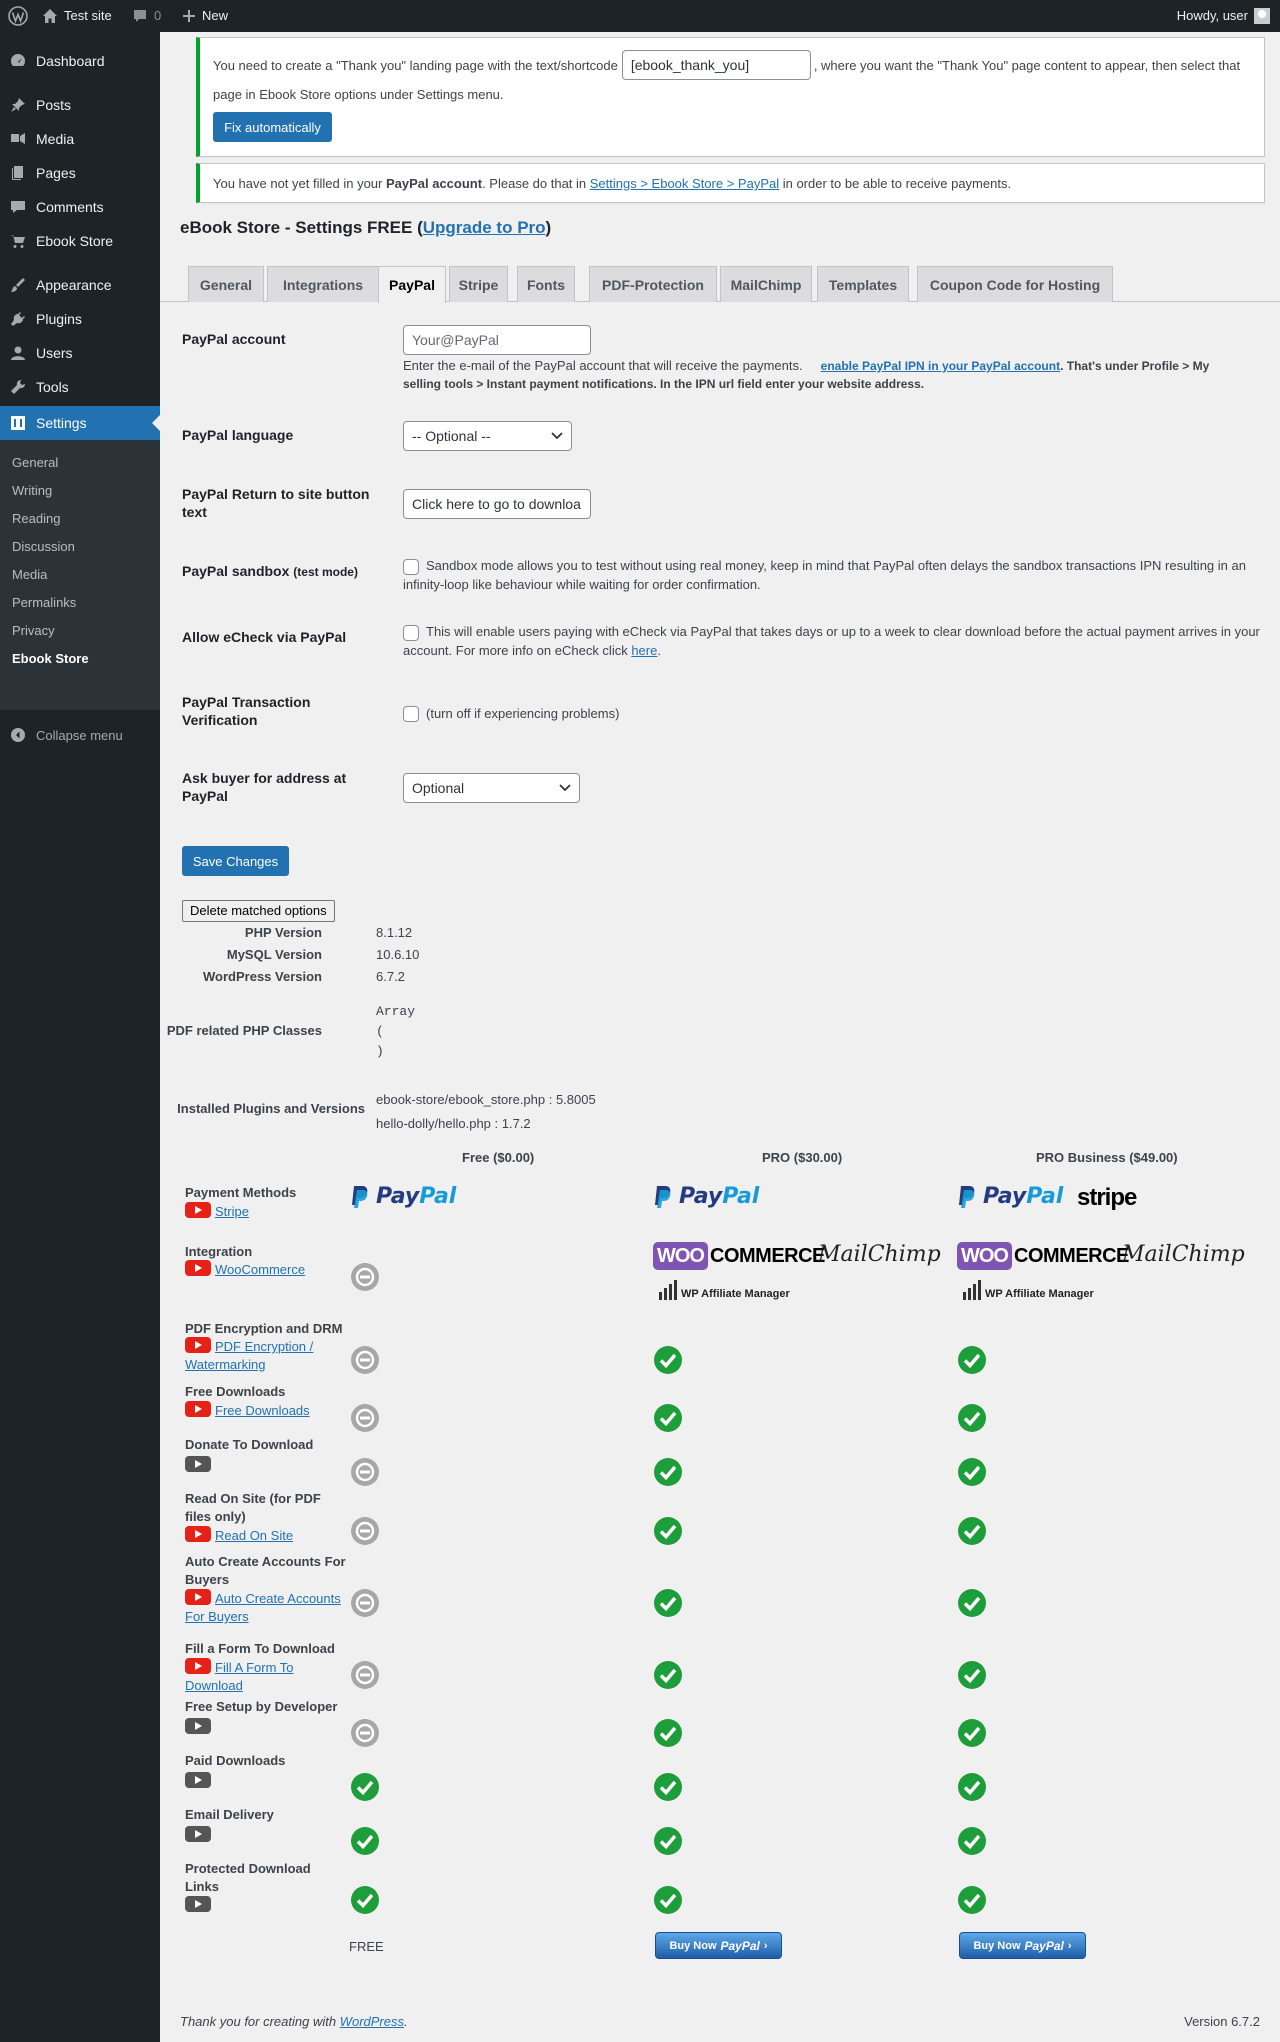  What do you see at coordinates (35, 462) in the screenshot?
I see `submenu-general: General` at bounding box center [35, 462].